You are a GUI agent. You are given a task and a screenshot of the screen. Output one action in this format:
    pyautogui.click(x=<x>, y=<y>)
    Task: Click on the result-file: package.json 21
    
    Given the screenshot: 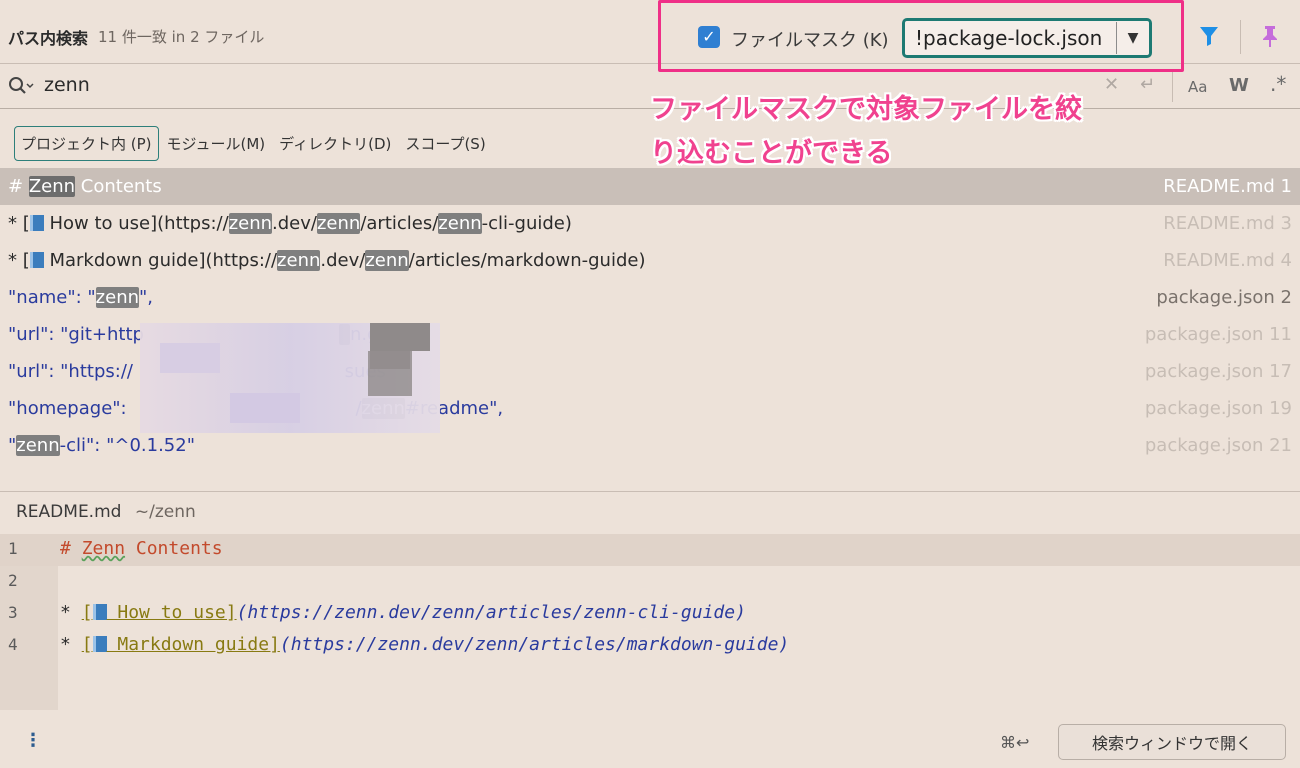 What is the action you would take?
    pyautogui.click(x=1218, y=445)
    